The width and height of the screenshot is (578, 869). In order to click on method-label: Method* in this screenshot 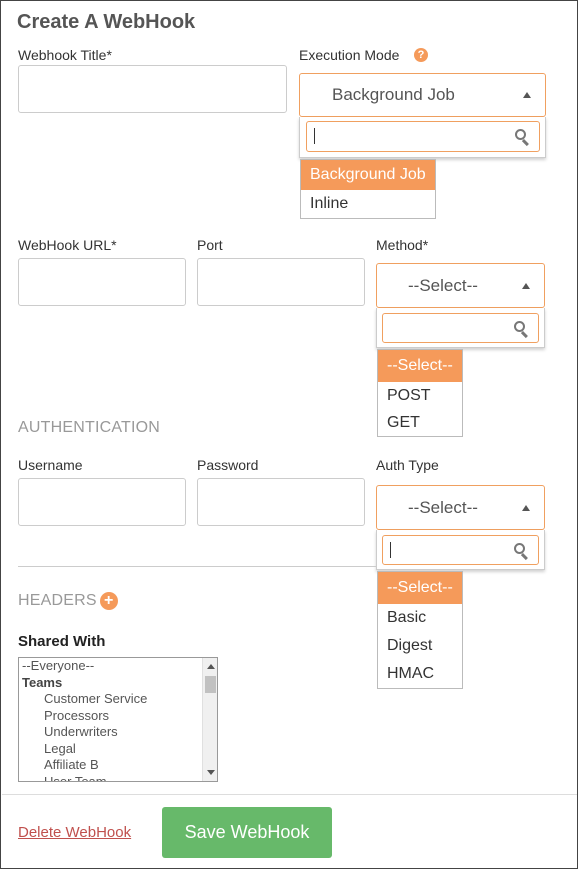, I will do `click(402, 245)`.